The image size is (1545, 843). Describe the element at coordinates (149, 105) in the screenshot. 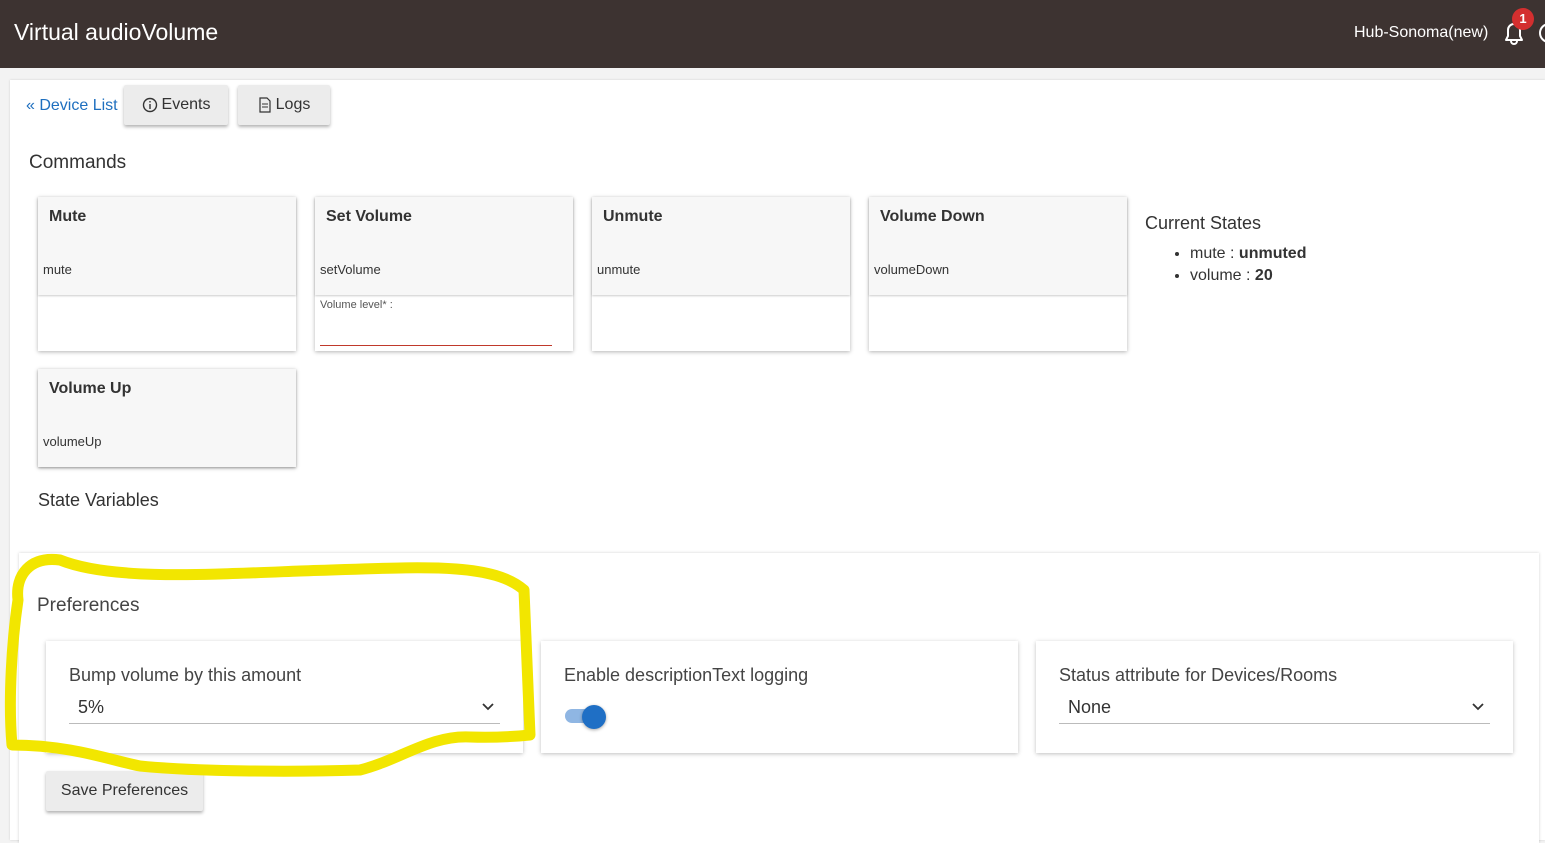

I see `info-icon` at that location.